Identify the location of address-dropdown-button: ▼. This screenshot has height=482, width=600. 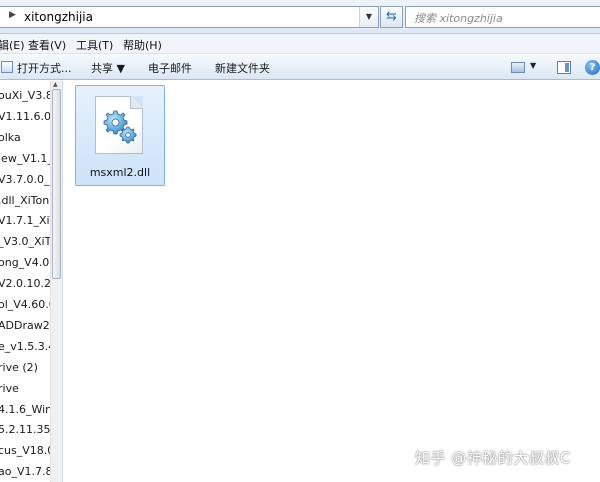
(368, 17).